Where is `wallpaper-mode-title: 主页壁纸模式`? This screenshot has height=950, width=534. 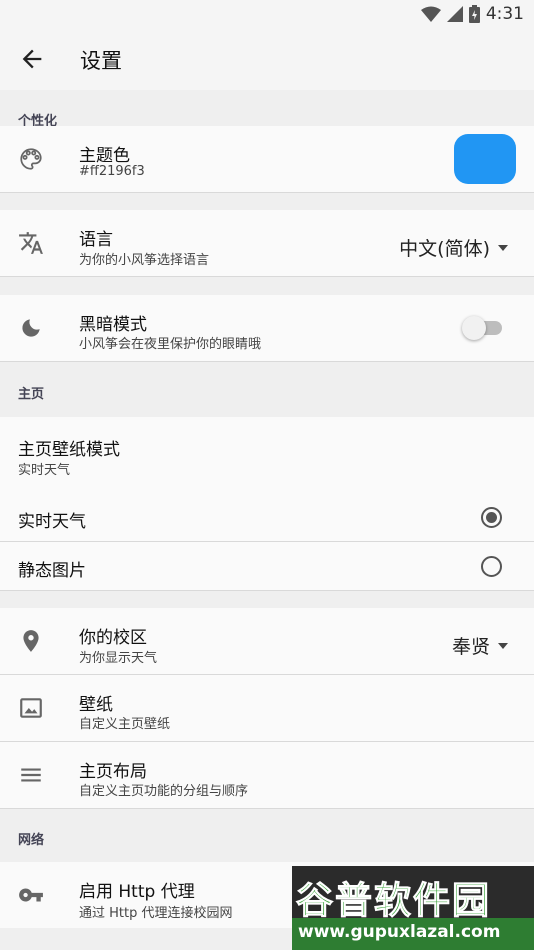
wallpaper-mode-title: 主页壁纸模式 is located at coordinates (69, 450).